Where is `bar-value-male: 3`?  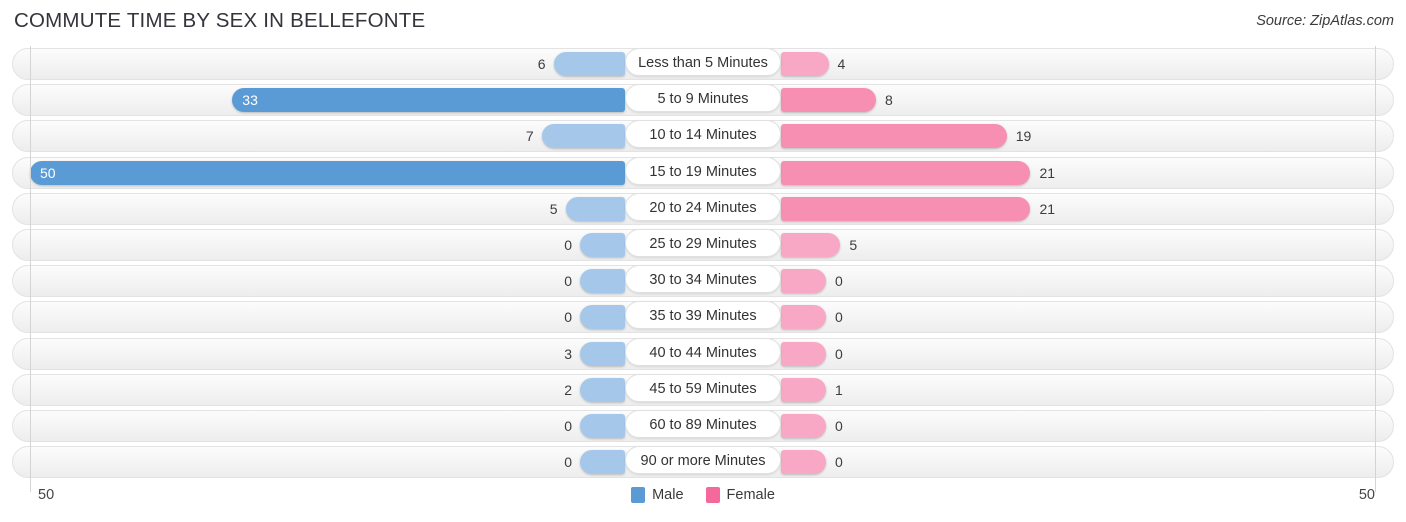
bar-value-male: 3 is located at coordinates (568, 353).